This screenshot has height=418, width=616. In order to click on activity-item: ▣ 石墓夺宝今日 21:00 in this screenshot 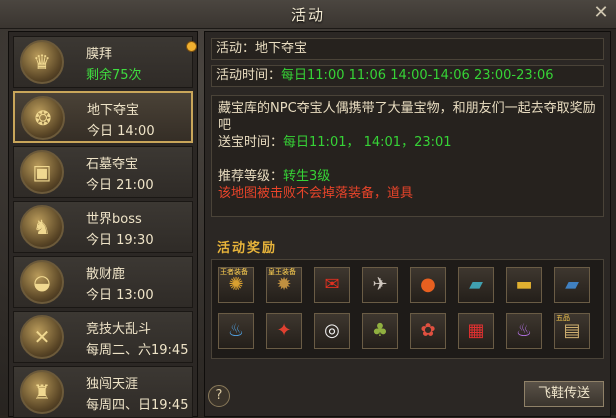, I will do `click(103, 172)`.